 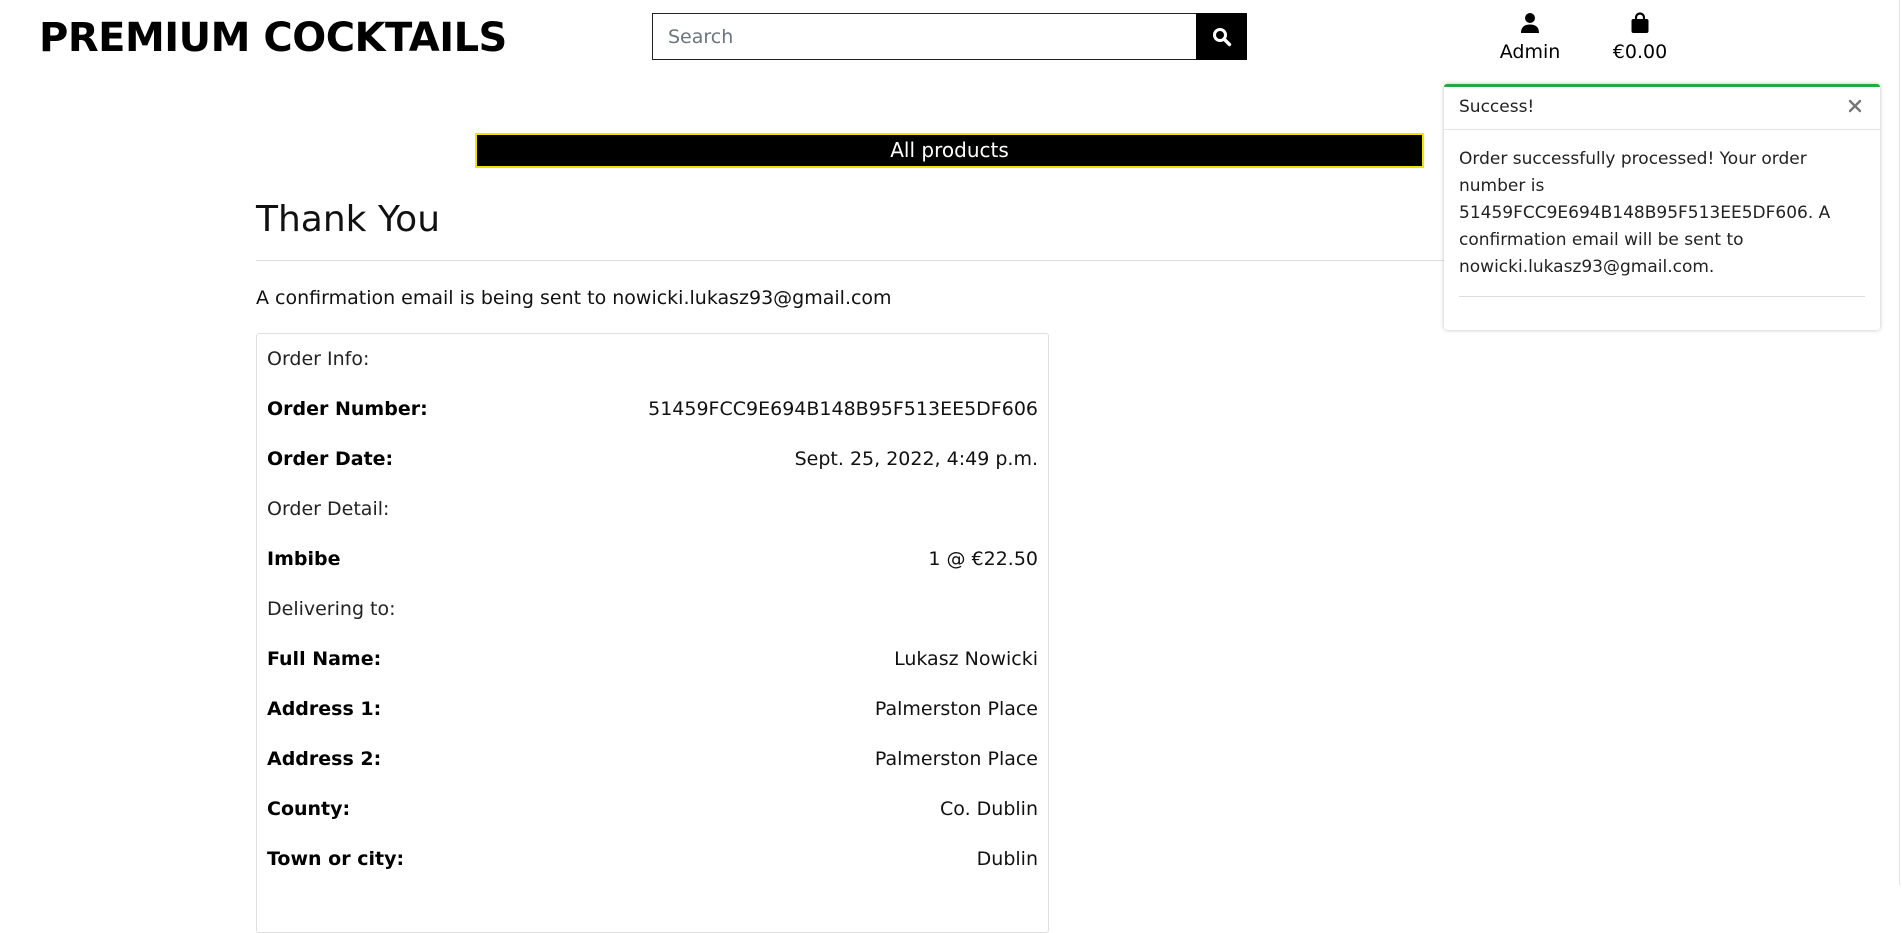 What do you see at coordinates (652, 459) in the screenshot?
I see `order-date-row: Order Date: Sept. 25, 2022, 4:49 p.m.` at bounding box center [652, 459].